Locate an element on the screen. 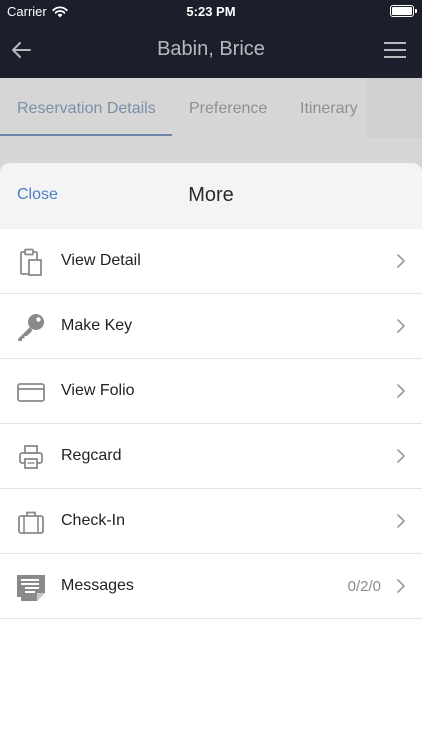 The height and width of the screenshot is (750, 422). guest-name-title: Babin, Brice is located at coordinates (211, 49).